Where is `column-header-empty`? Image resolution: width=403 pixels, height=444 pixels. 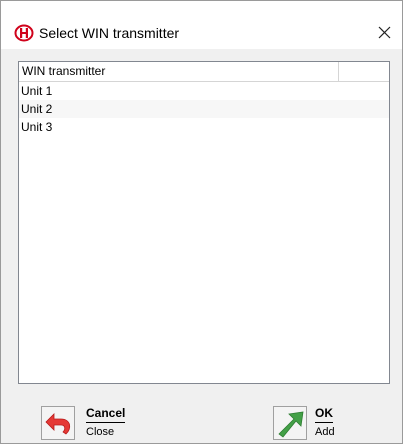
column-header-empty is located at coordinates (364, 71).